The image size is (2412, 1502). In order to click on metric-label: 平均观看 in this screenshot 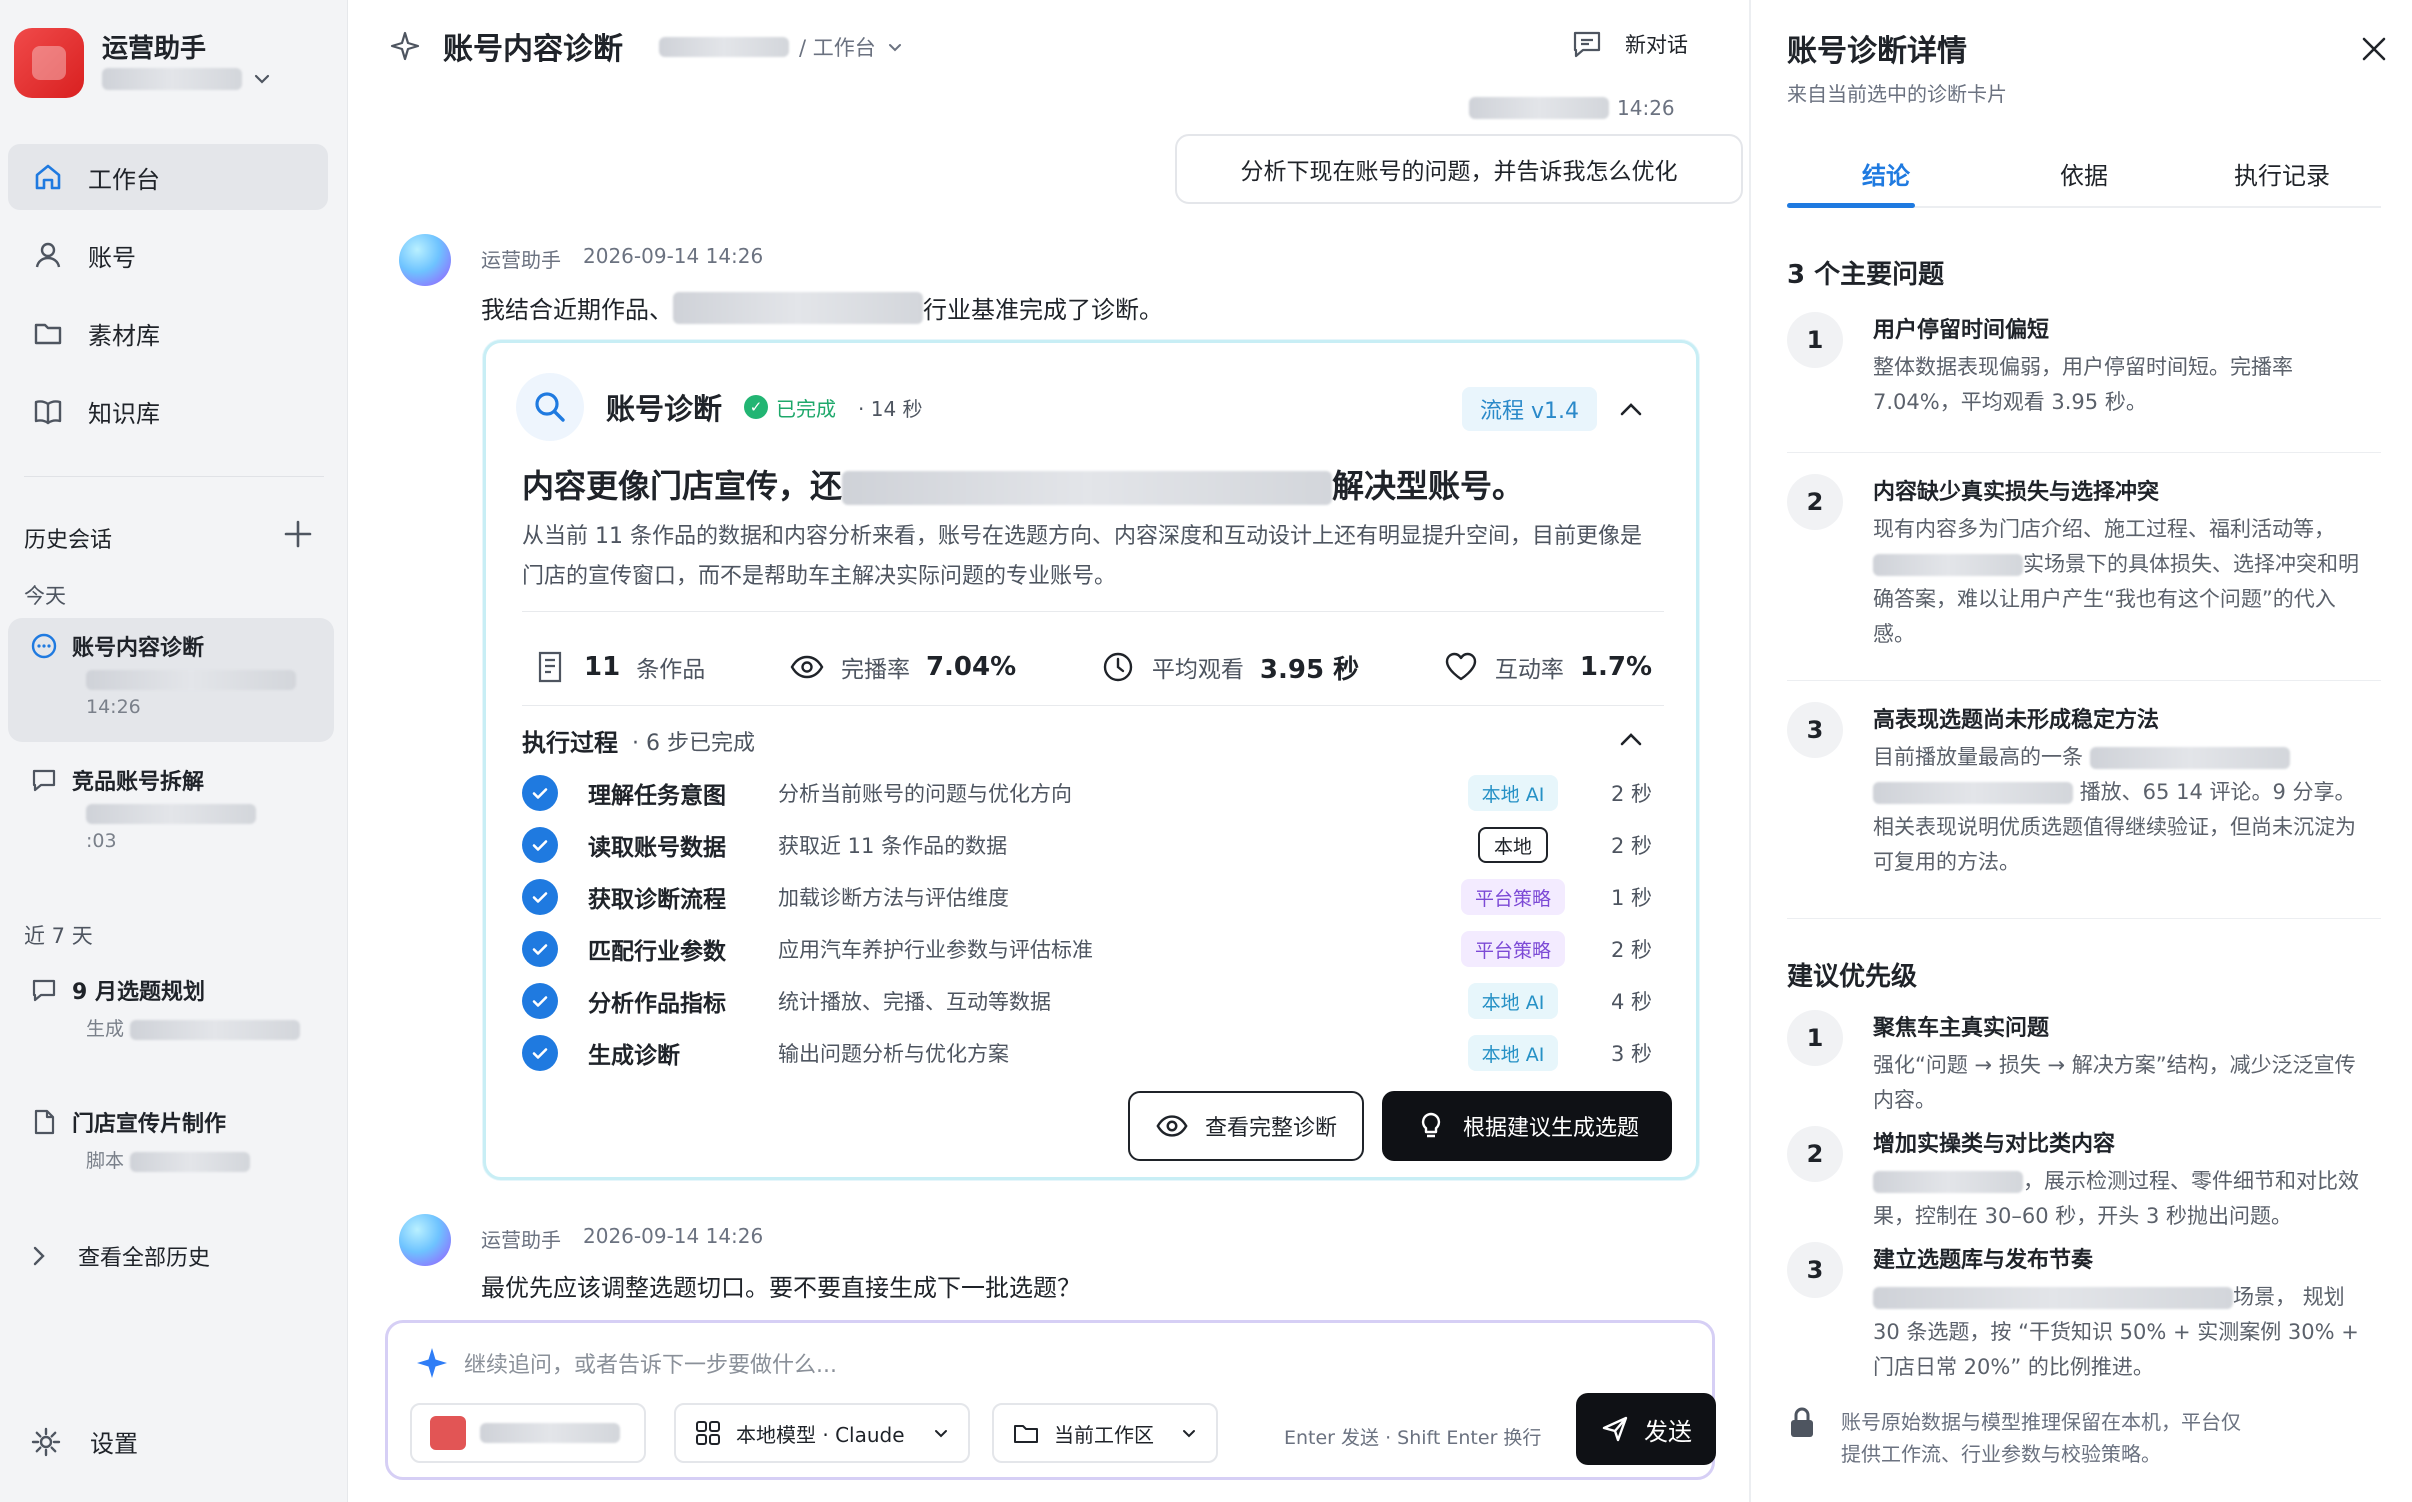, I will do `click(1197, 670)`.